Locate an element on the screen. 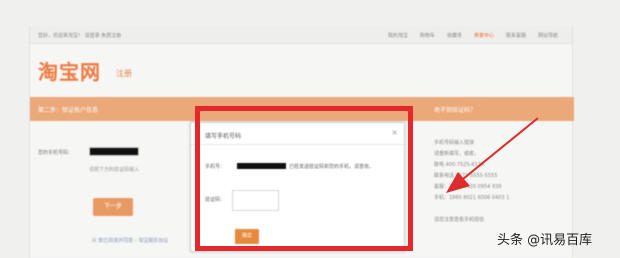 The width and height of the screenshot is (620, 258). watermark: 头条 @讯易百库 is located at coordinates (545, 240).